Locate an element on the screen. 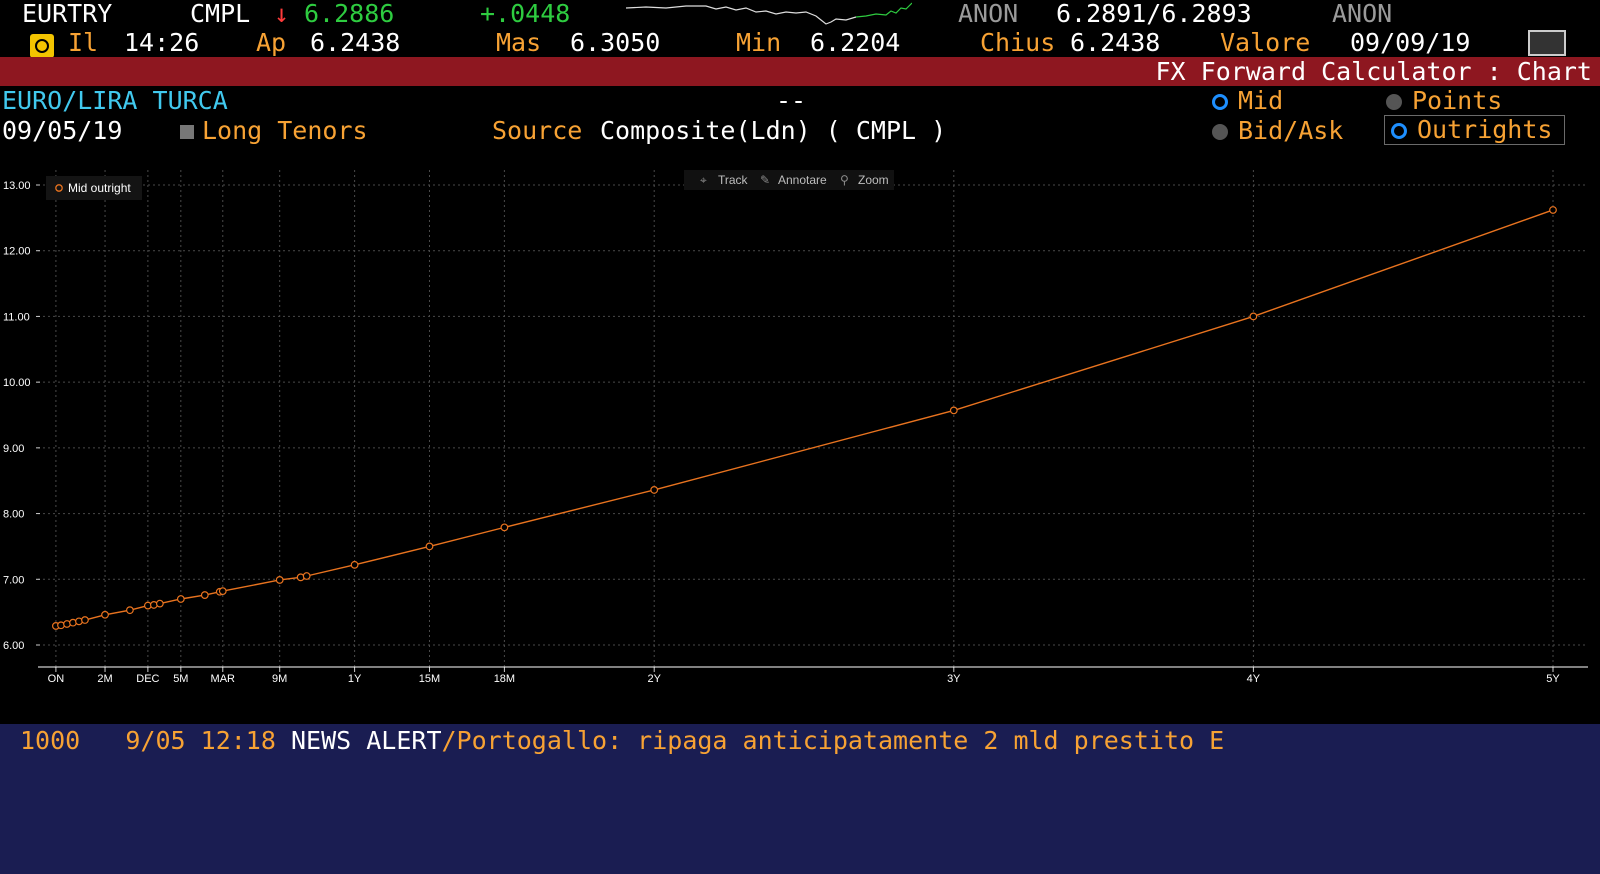 This screenshot has width=1600, height=874. pencil-icon: ✎ is located at coordinates (765, 180).